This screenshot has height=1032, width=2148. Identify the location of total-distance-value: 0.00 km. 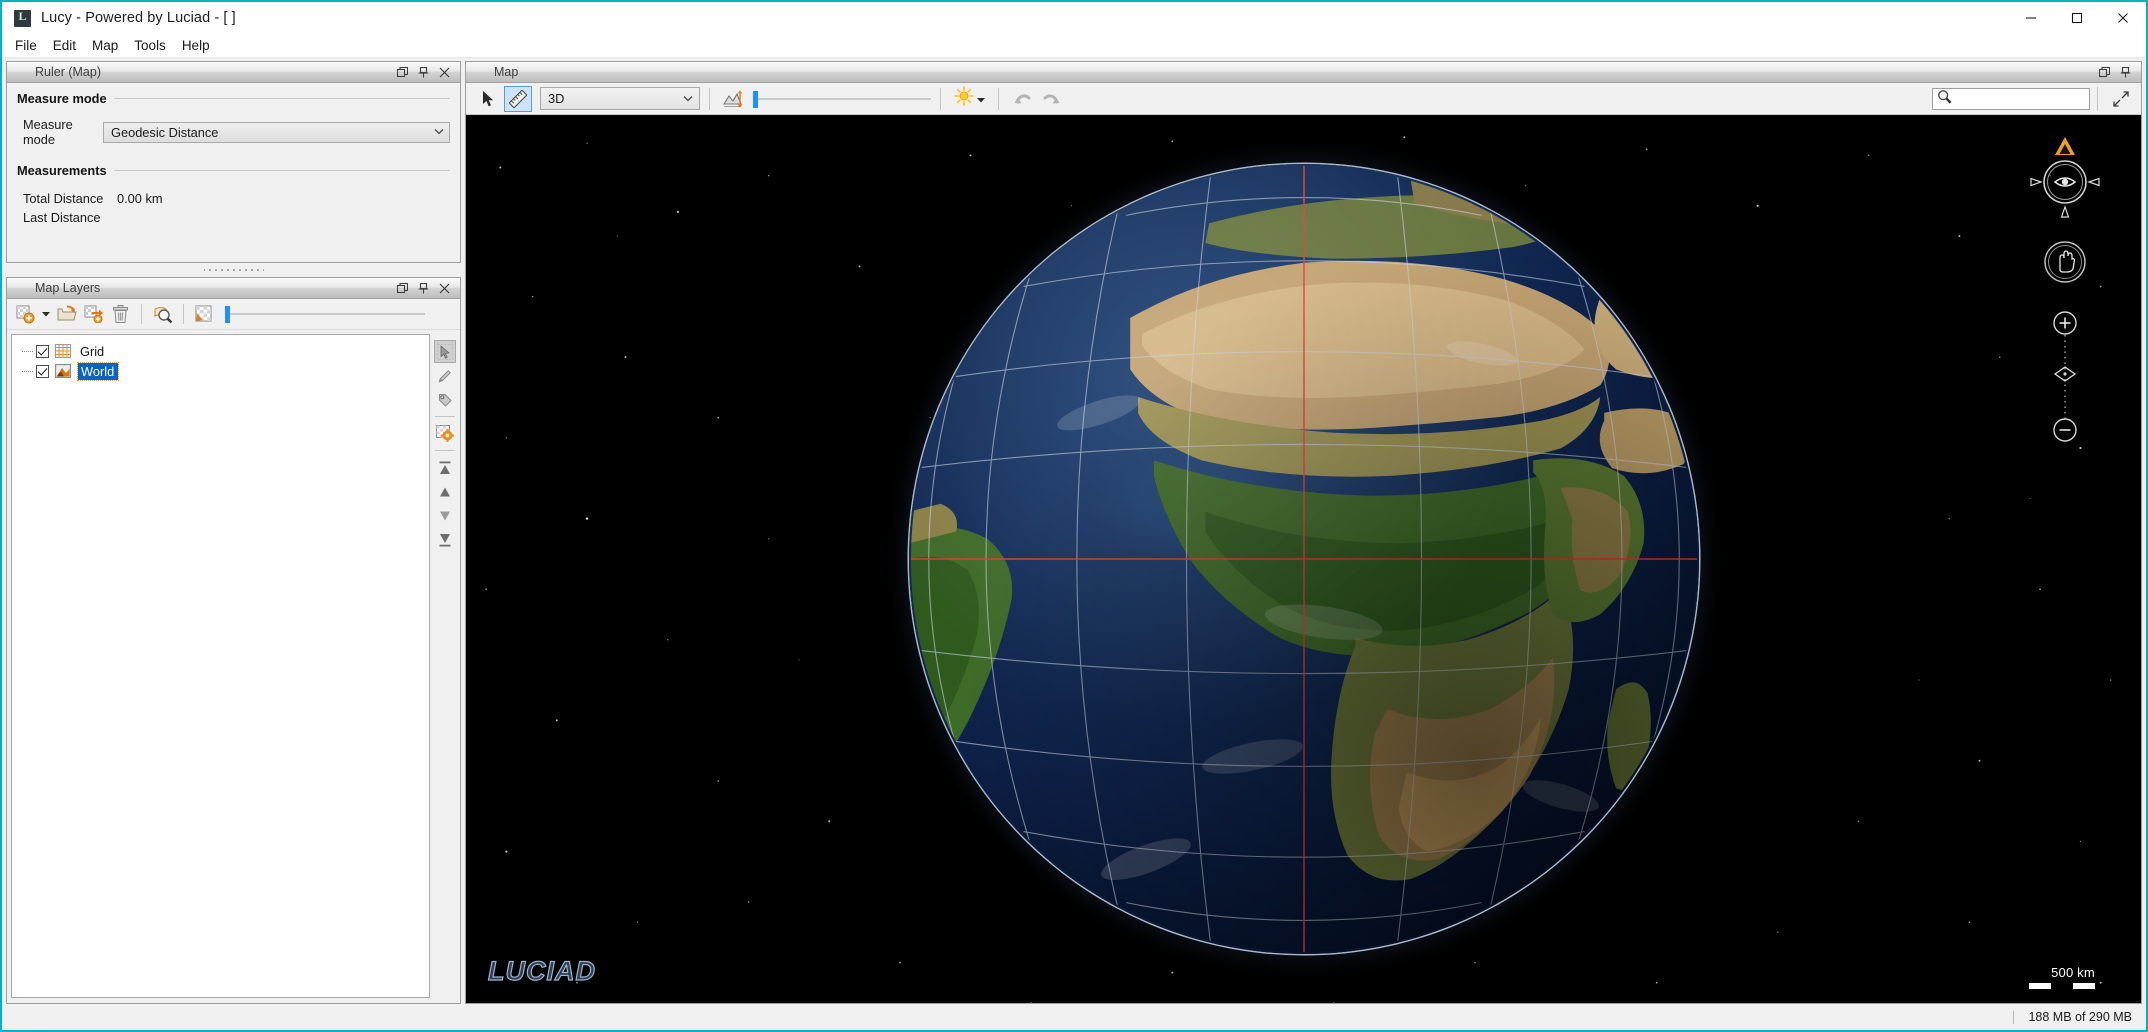
(140, 198).